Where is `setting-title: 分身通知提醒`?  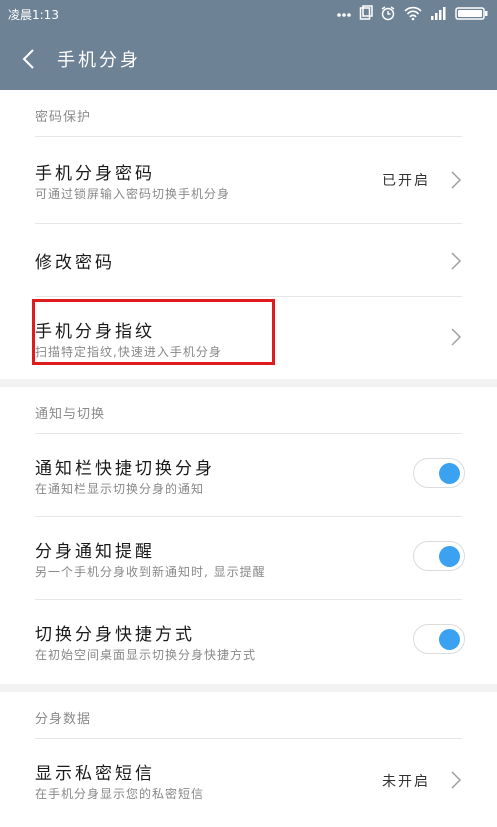
setting-title: 分身通知提醒 is located at coordinates (95, 552).